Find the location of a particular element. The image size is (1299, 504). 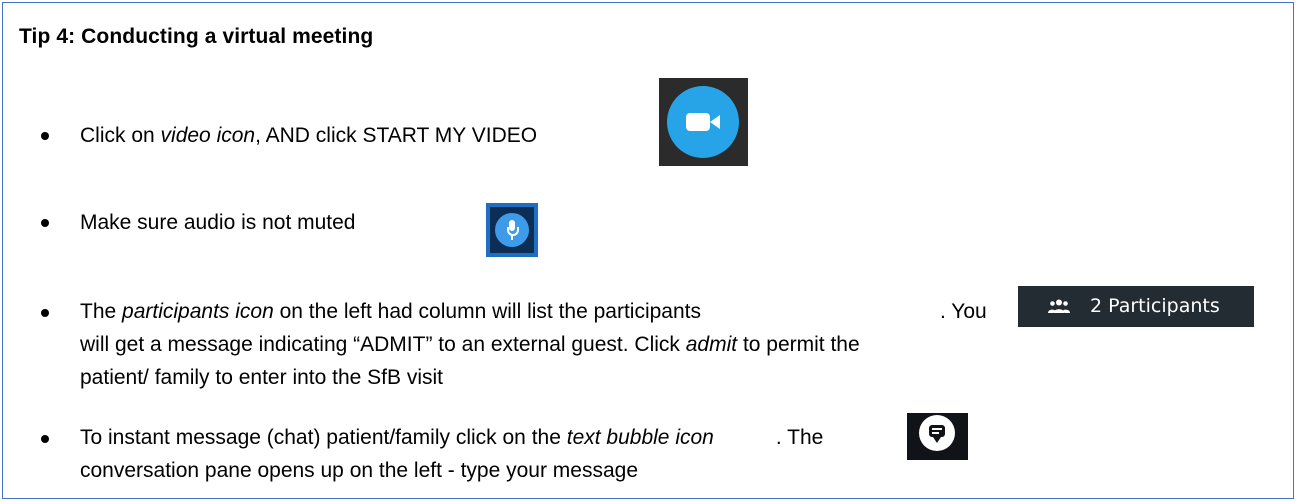

bullet-text: Click on is located at coordinates (120, 135).